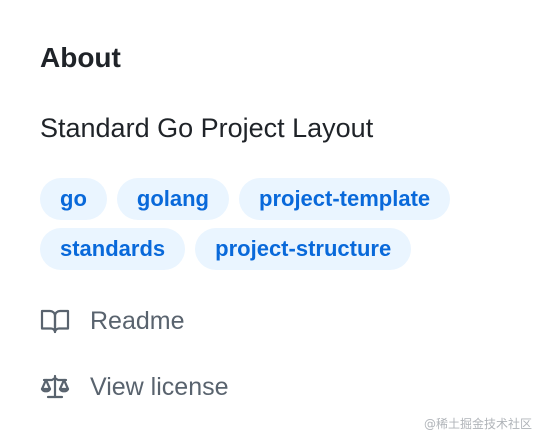 The height and width of the screenshot is (438, 538). What do you see at coordinates (303, 249) in the screenshot?
I see `topic-tag-project-structure: project-structure` at bounding box center [303, 249].